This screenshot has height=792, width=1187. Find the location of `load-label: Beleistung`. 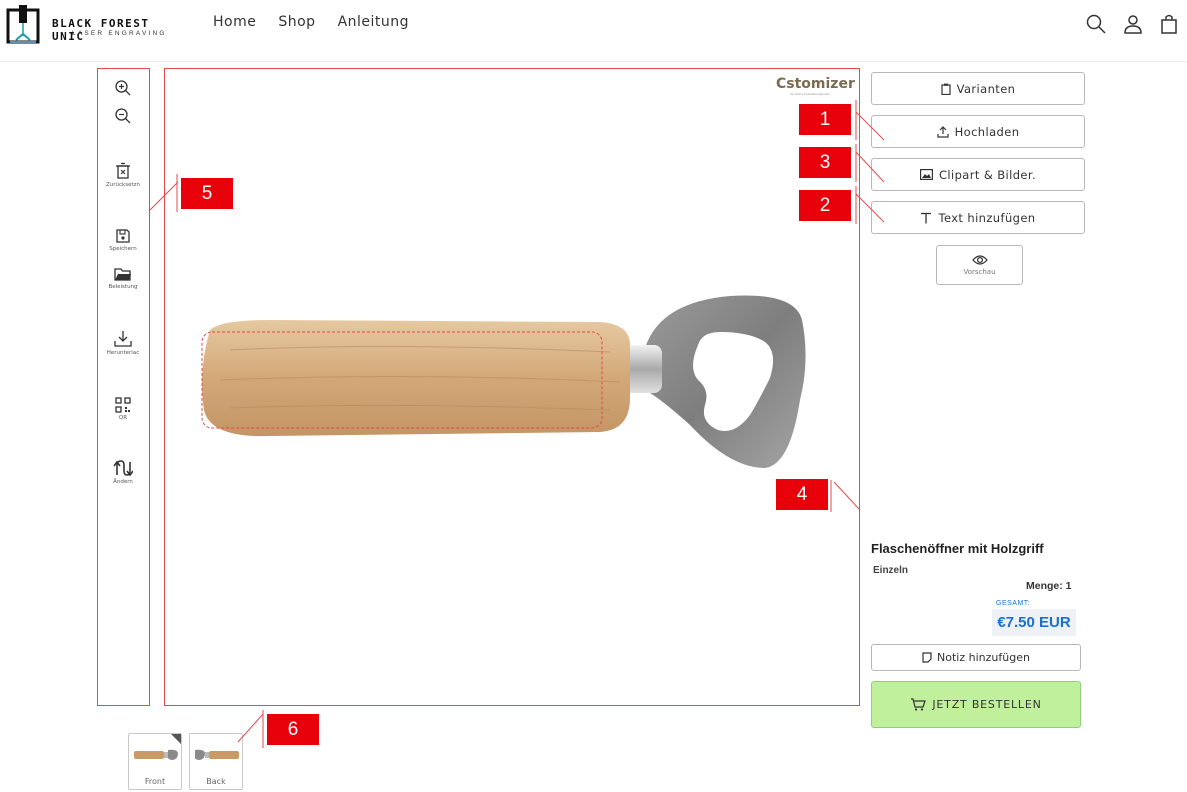

load-label: Beleistung is located at coordinates (123, 287).